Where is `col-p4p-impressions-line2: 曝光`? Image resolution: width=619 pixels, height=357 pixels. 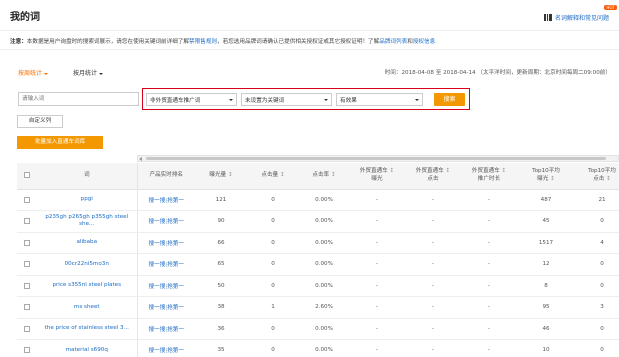 col-p4p-impressions-line2: 曝光 is located at coordinates (377, 178).